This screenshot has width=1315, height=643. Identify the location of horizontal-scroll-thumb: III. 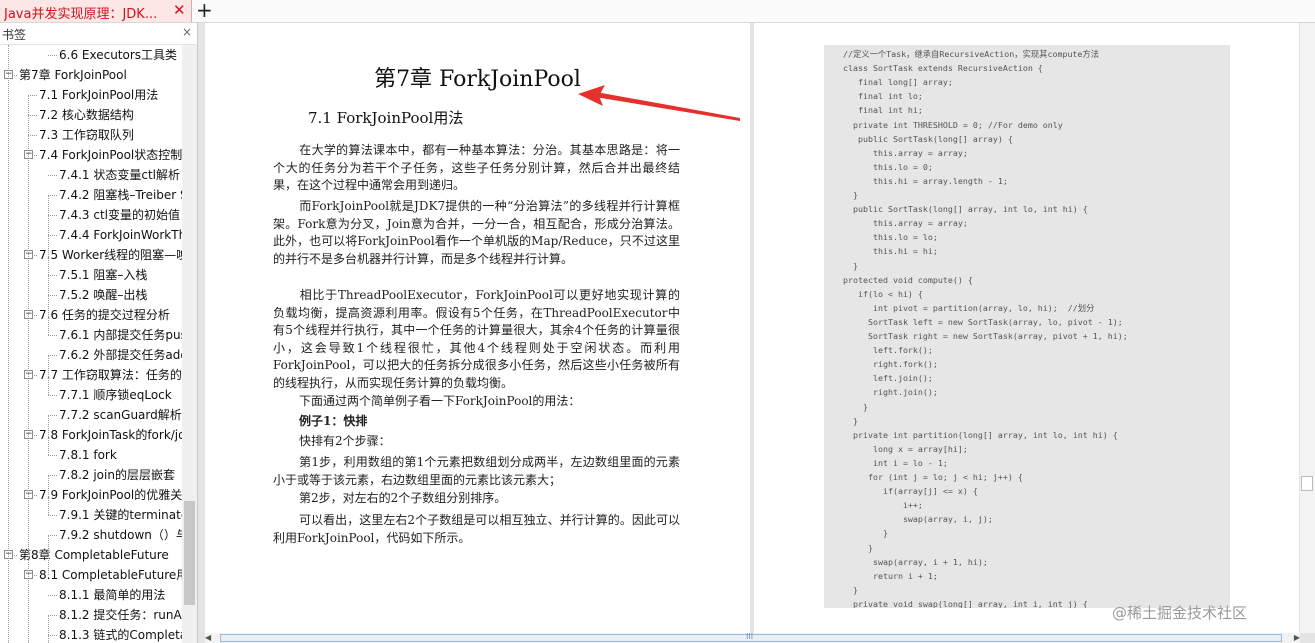
(751, 637).